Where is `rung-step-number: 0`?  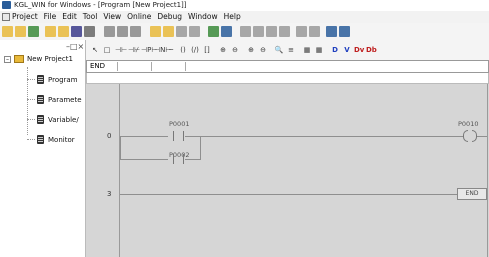
rung-step-number: 0 is located at coordinates (109, 136).